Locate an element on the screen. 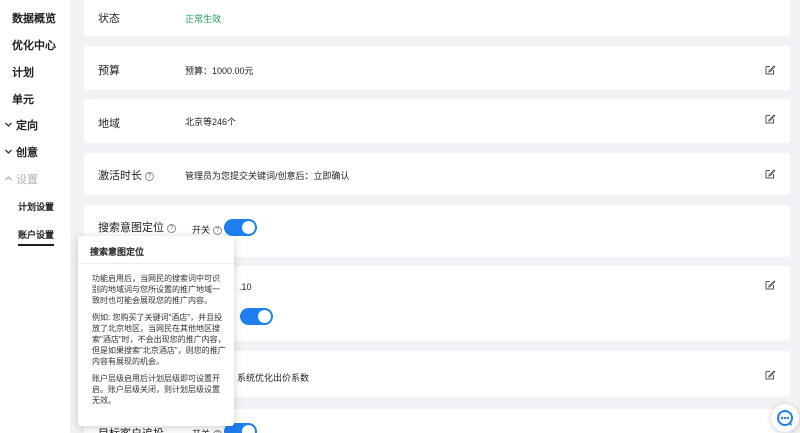 This screenshot has height=433, width=800. status-value: 正常生效 is located at coordinates (203, 19).